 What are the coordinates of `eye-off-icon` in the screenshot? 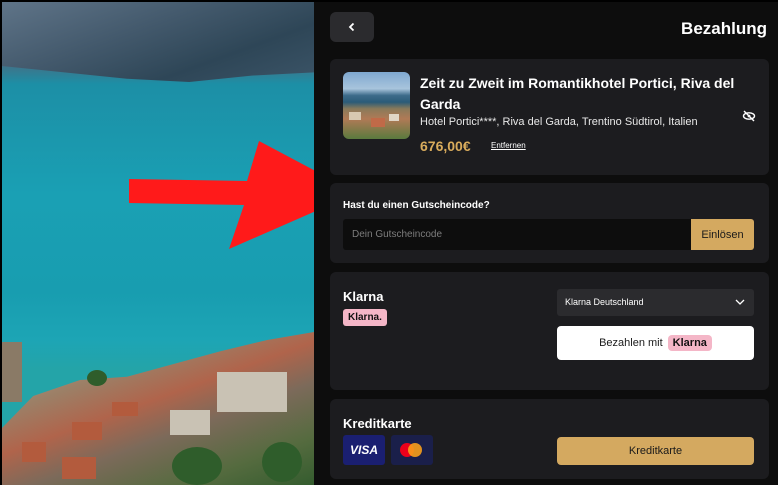 It's located at (749, 116).